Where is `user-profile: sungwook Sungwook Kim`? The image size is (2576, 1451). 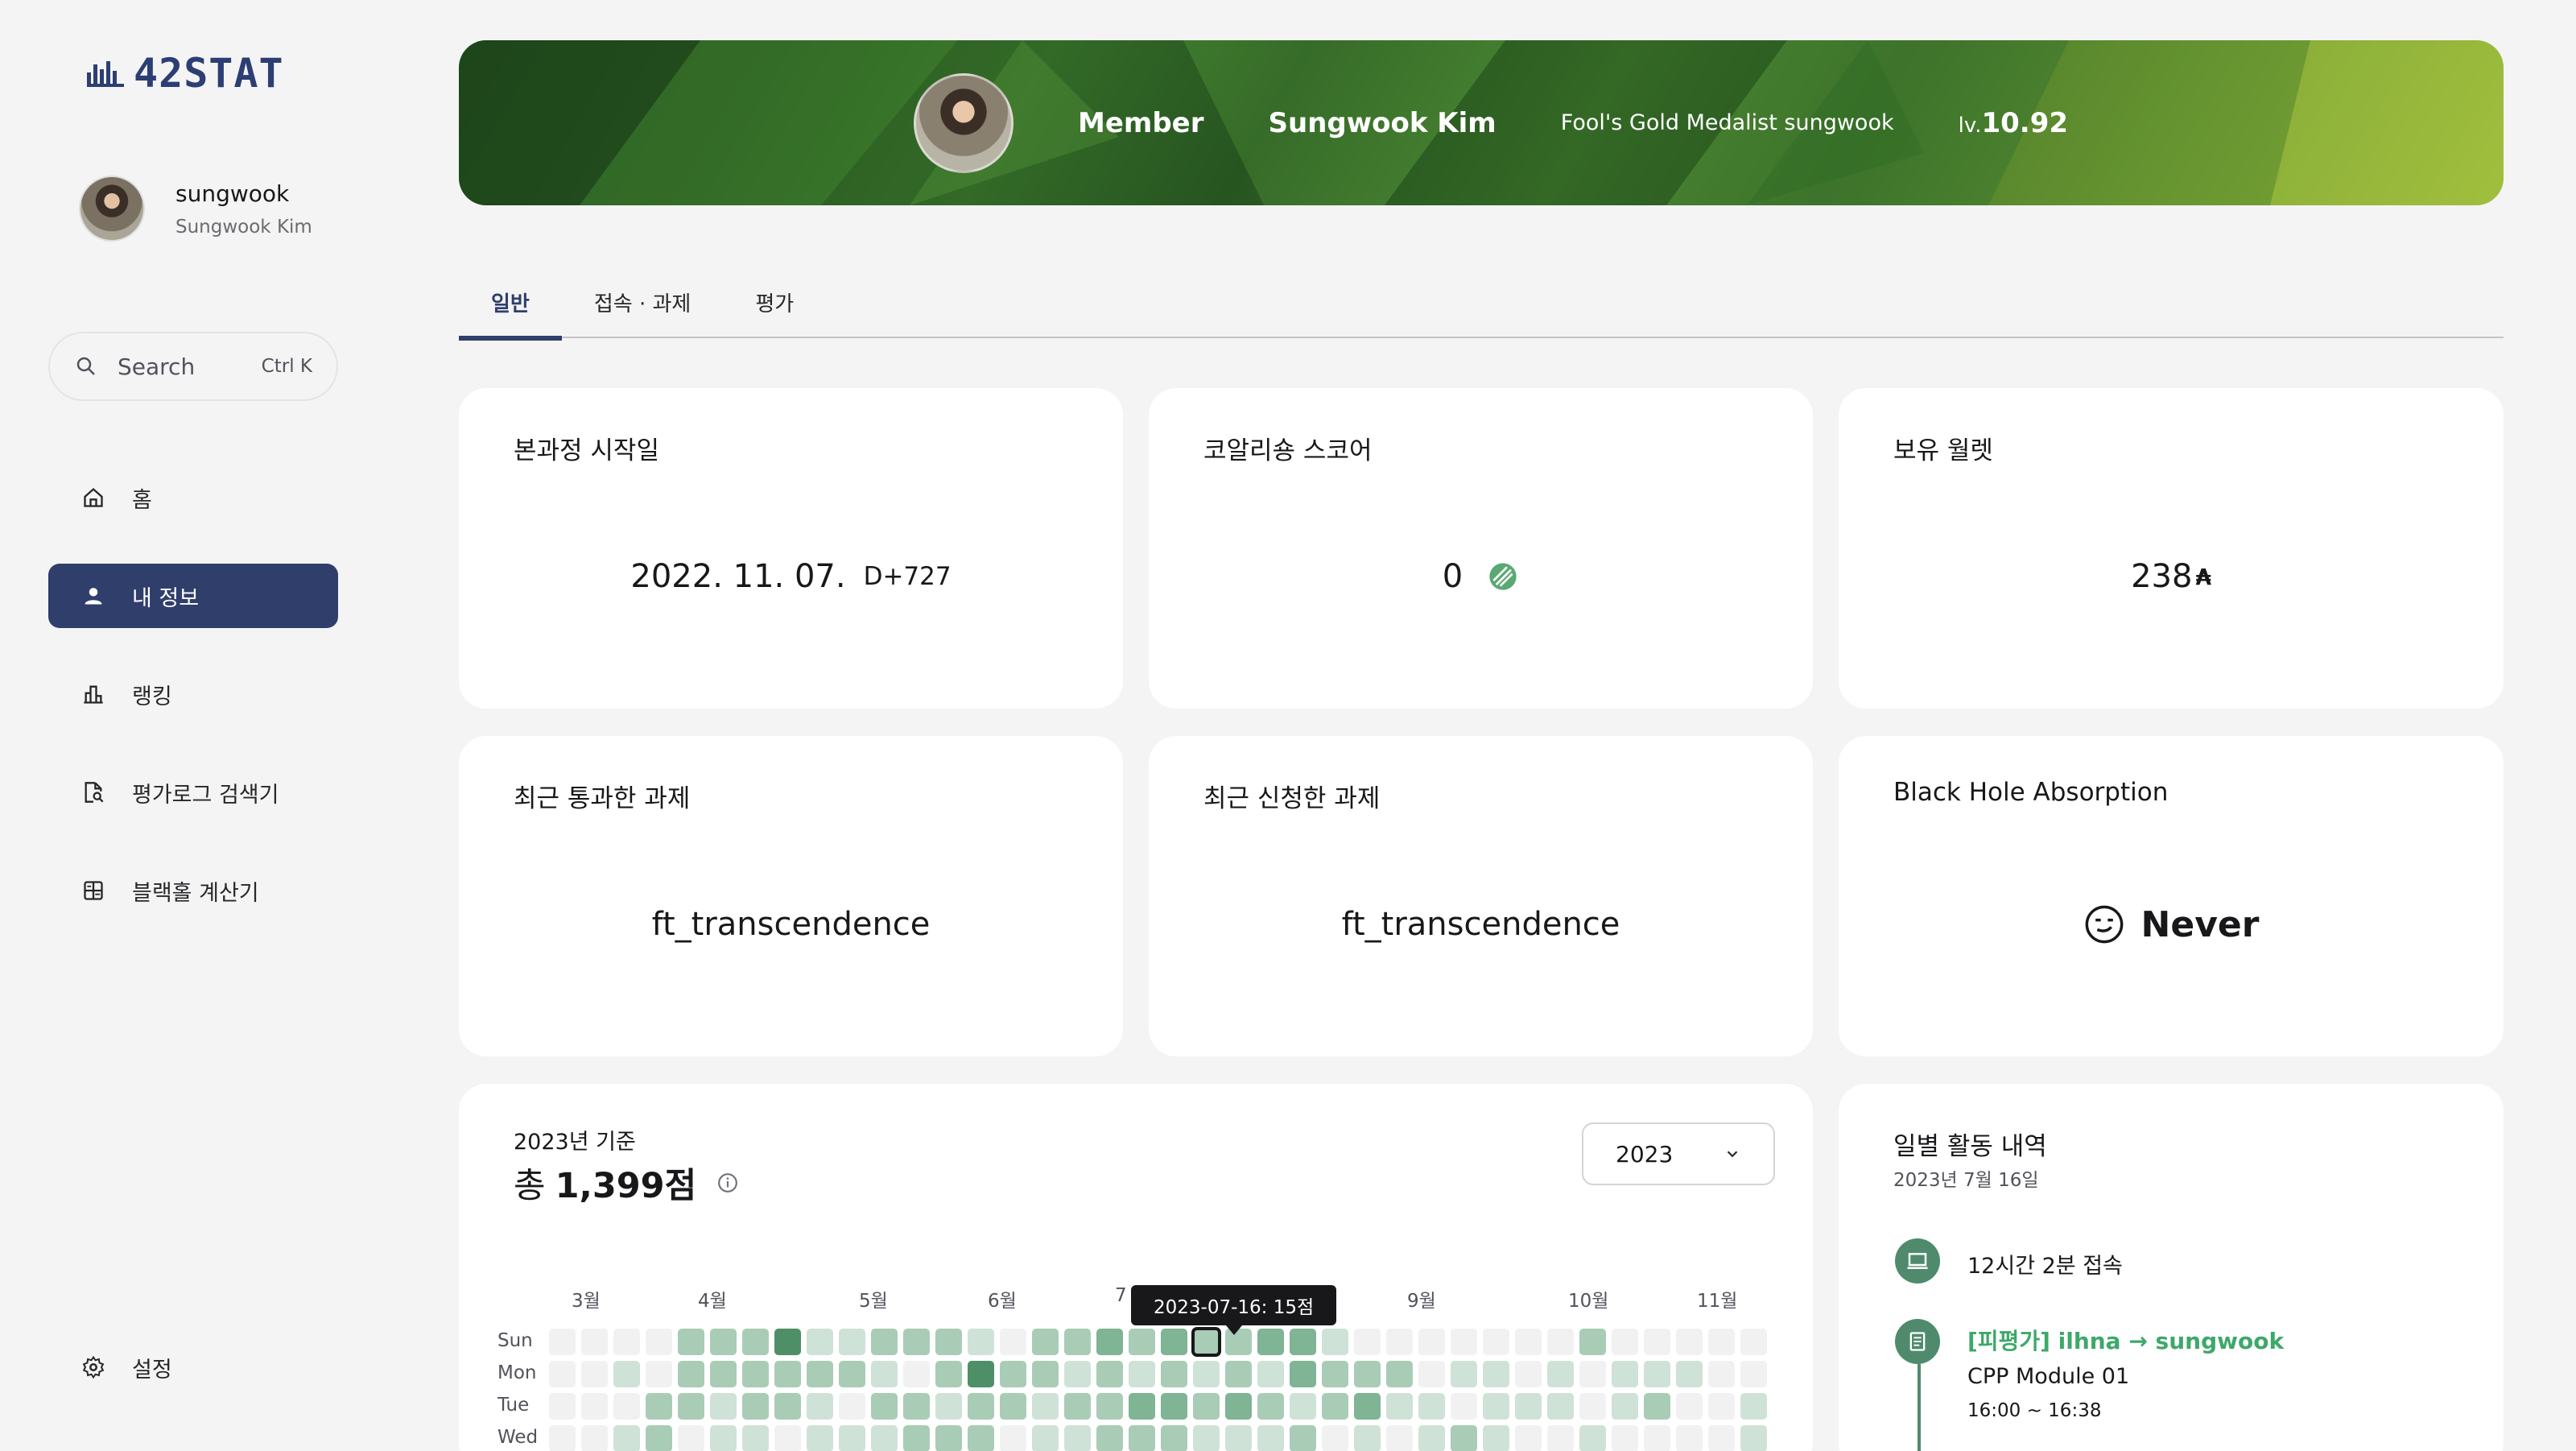 user-profile: sungwook Sungwook Kim is located at coordinates (195, 209).